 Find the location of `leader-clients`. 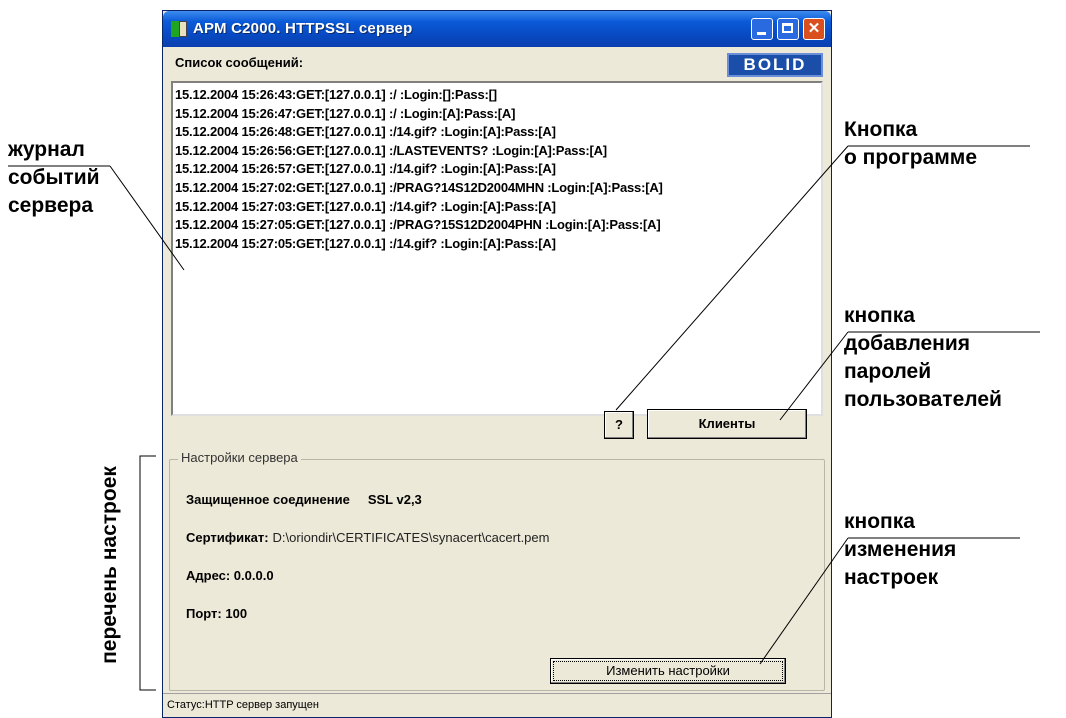

leader-clients is located at coordinates (814, 376).